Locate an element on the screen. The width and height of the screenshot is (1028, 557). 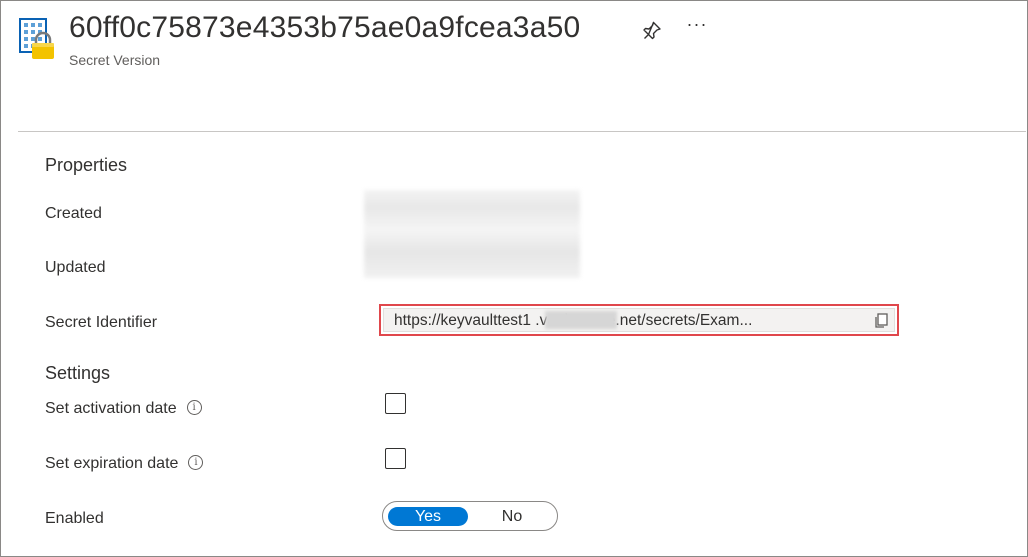
enabled-yes-option: Yes is located at coordinates (428, 516).